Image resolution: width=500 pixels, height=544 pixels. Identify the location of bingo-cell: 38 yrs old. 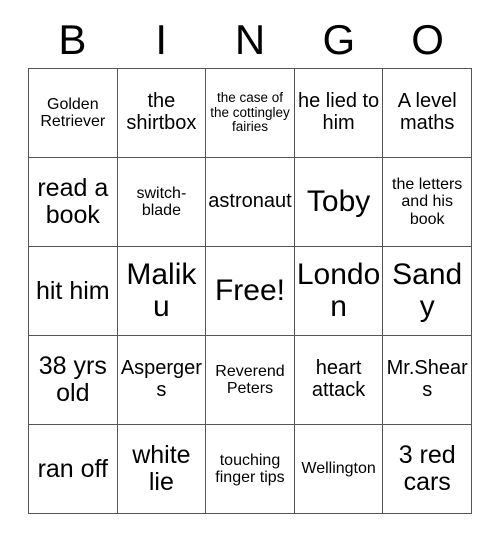
(73, 380).